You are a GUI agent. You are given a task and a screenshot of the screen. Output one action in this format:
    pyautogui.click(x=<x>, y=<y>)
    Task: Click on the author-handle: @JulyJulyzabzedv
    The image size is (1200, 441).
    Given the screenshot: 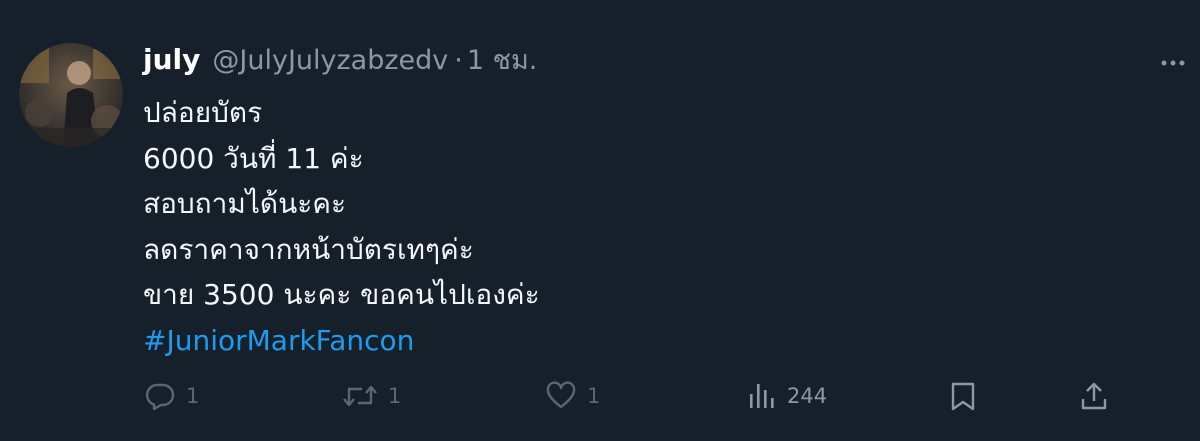 What is the action you would take?
    pyautogui.click(x=330, y=60)
    